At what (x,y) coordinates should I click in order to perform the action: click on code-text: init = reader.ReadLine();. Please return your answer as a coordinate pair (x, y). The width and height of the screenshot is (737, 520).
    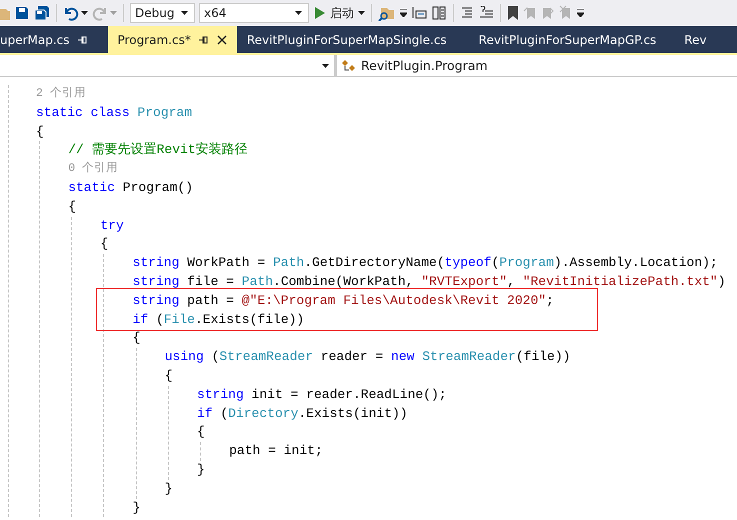
    Looking at the image, I should click on (348, 395).